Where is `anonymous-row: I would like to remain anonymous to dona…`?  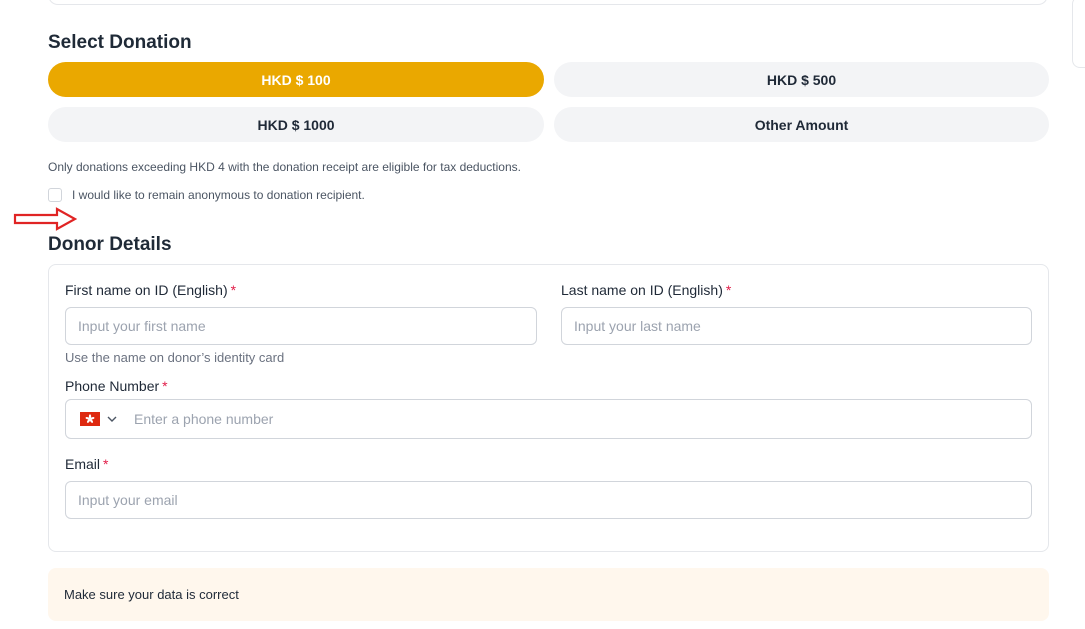
anonymous-row: I would like to remain anonymous to dona… is located at coordinates (206, 195).